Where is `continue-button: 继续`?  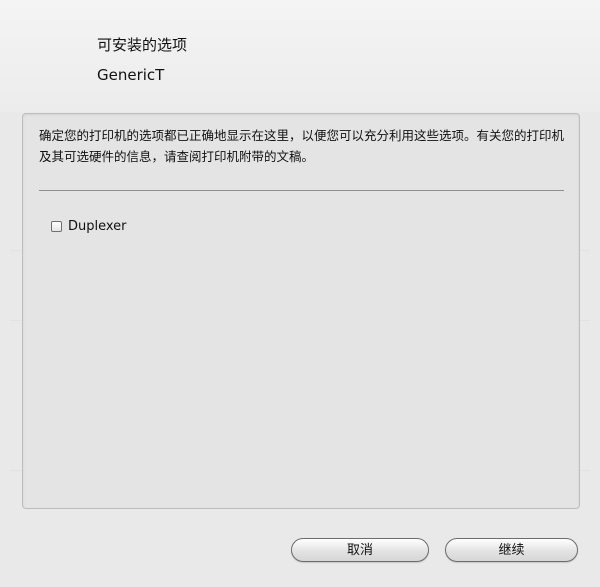
continue-button: 继续 is located at coordinates (511, 550).